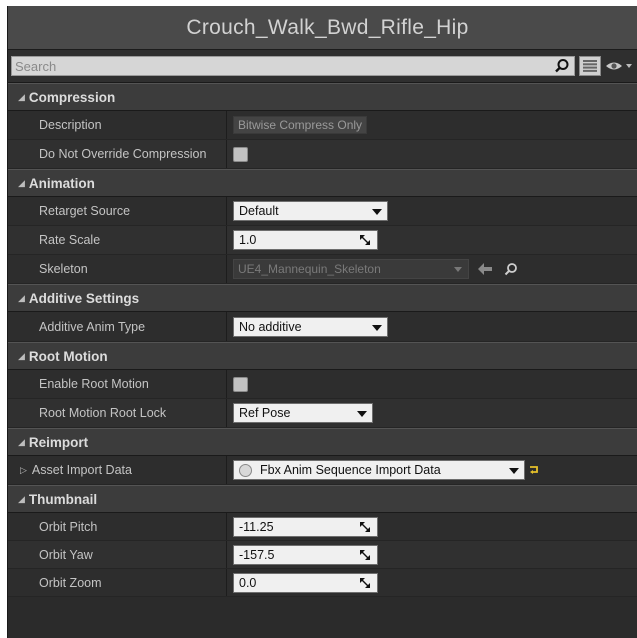 Image resolution: width=637 pixels, height=638 pixels. I want to click on property-row-orbit-yaw: Orbit Yaw -157.5, so click(322, 555).